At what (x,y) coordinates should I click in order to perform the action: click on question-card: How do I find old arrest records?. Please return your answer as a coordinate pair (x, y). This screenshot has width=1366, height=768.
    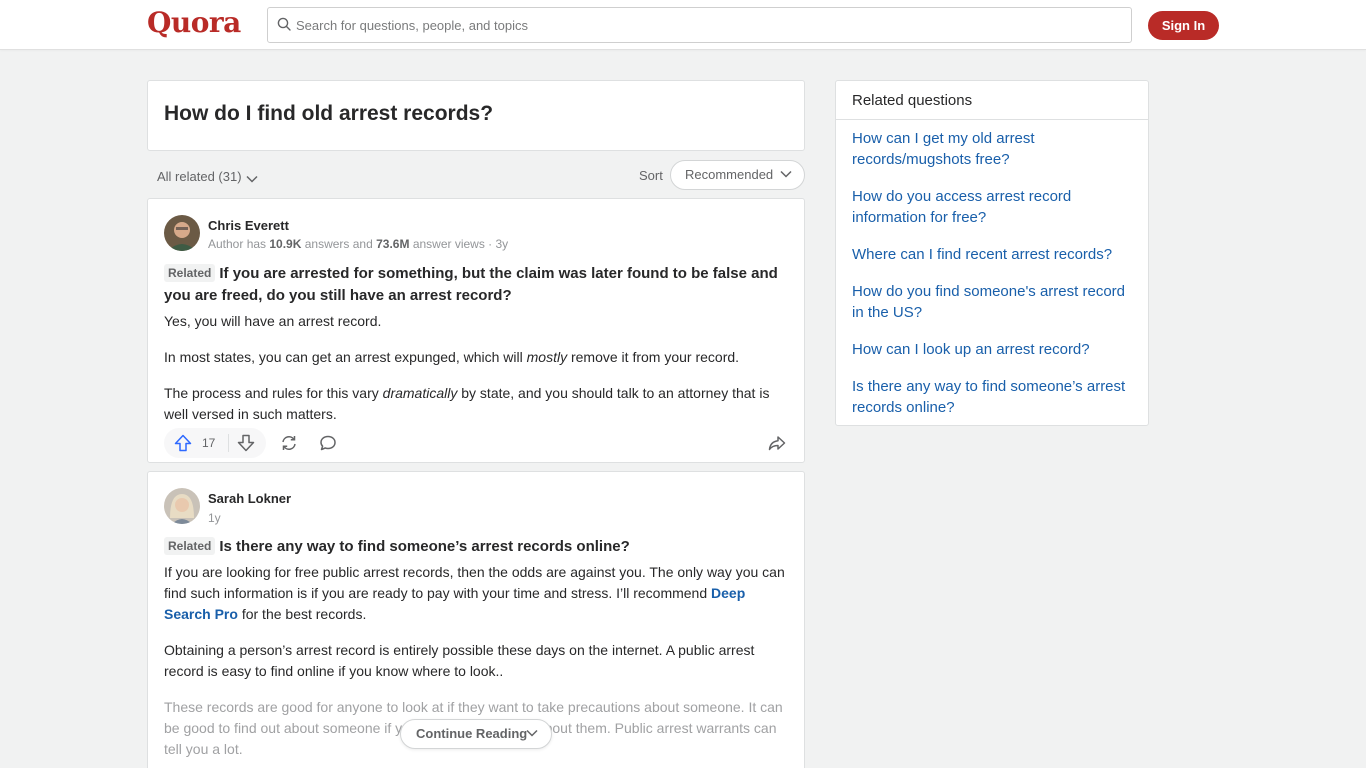
    Looking at the image, I should click on (476, 115).